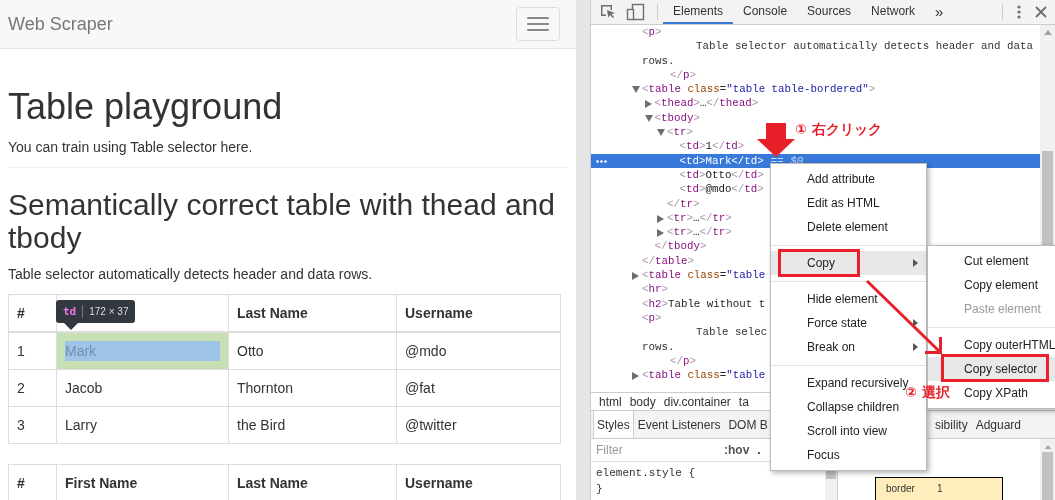 The image size is (1055, 500). Describe the element at coordinates (732, 332) in the screenshot. I see `dom-text-line: Table selec` at that location.